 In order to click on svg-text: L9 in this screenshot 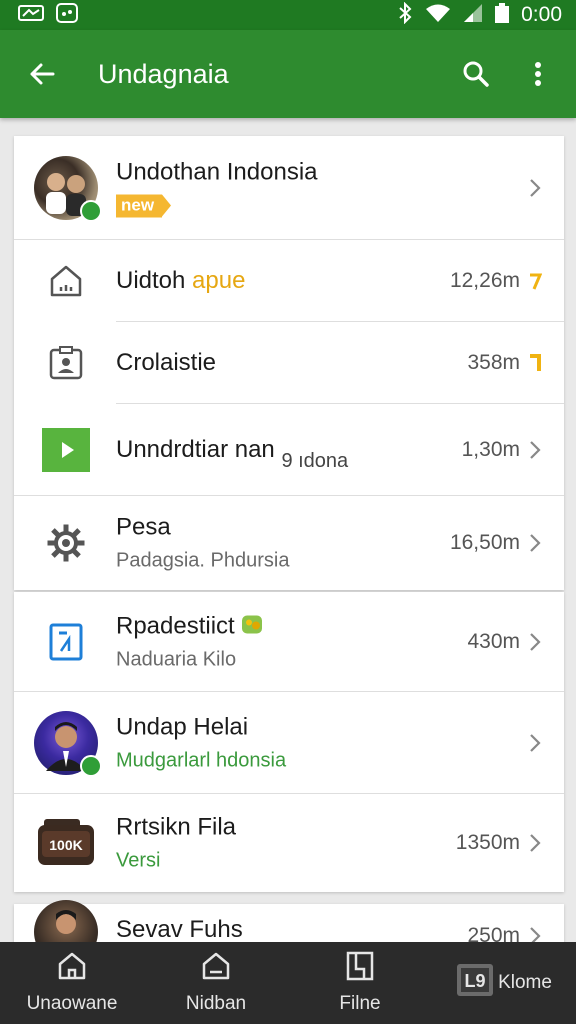, I will do `click(475, 981)`.